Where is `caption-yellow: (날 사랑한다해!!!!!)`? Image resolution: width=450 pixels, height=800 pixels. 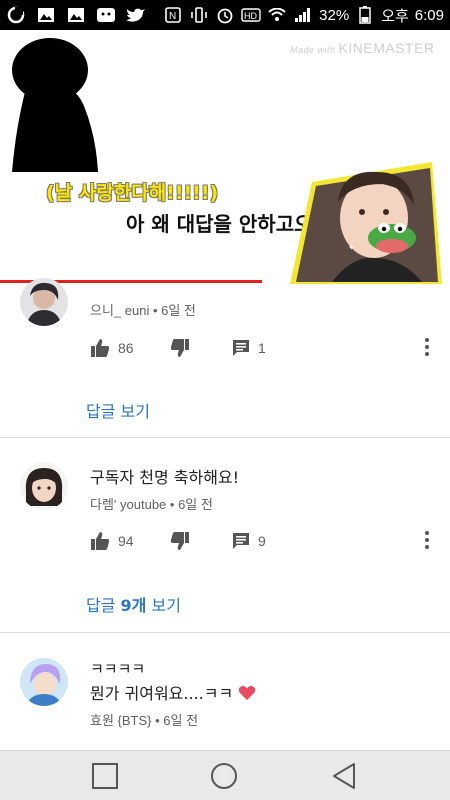 caption-yellow: (날 사랑한다해!!!!!) is located at coordinates (132, 193).